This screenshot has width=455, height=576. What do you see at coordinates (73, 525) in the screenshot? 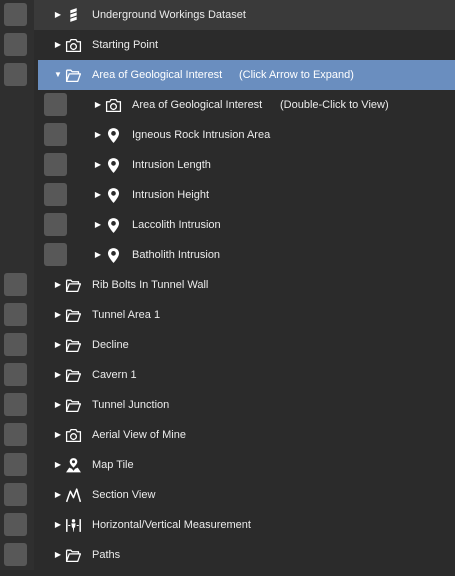
I see `measurement-icon` at bounding box center [73, 525].